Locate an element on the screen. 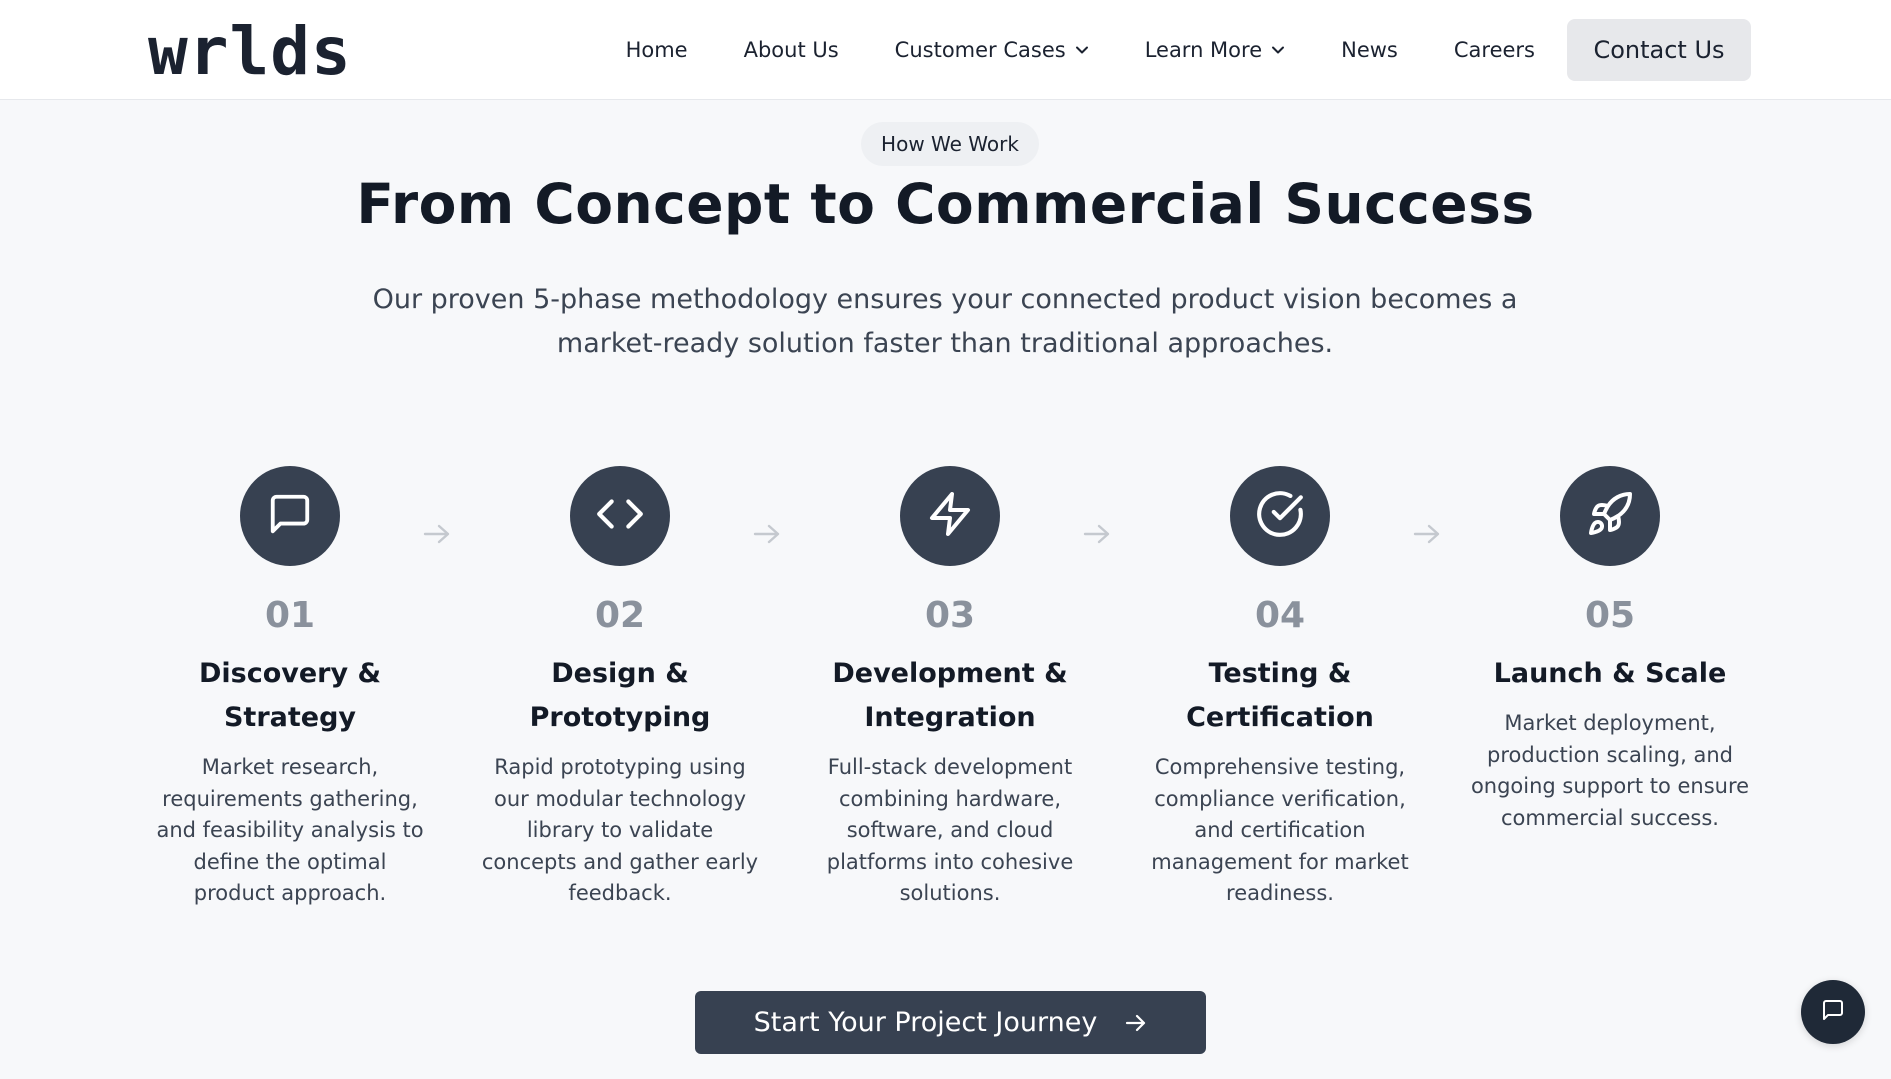 The height and width of the screenshot is (1079, 1891). step-title: Discovery & Strategy is located at coordinates (290, 695).